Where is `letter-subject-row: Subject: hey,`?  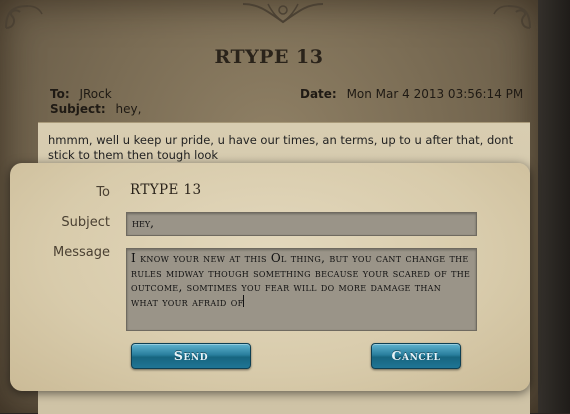 letter-subject-row: Subject: hey, is located at coordinates (95, 109).